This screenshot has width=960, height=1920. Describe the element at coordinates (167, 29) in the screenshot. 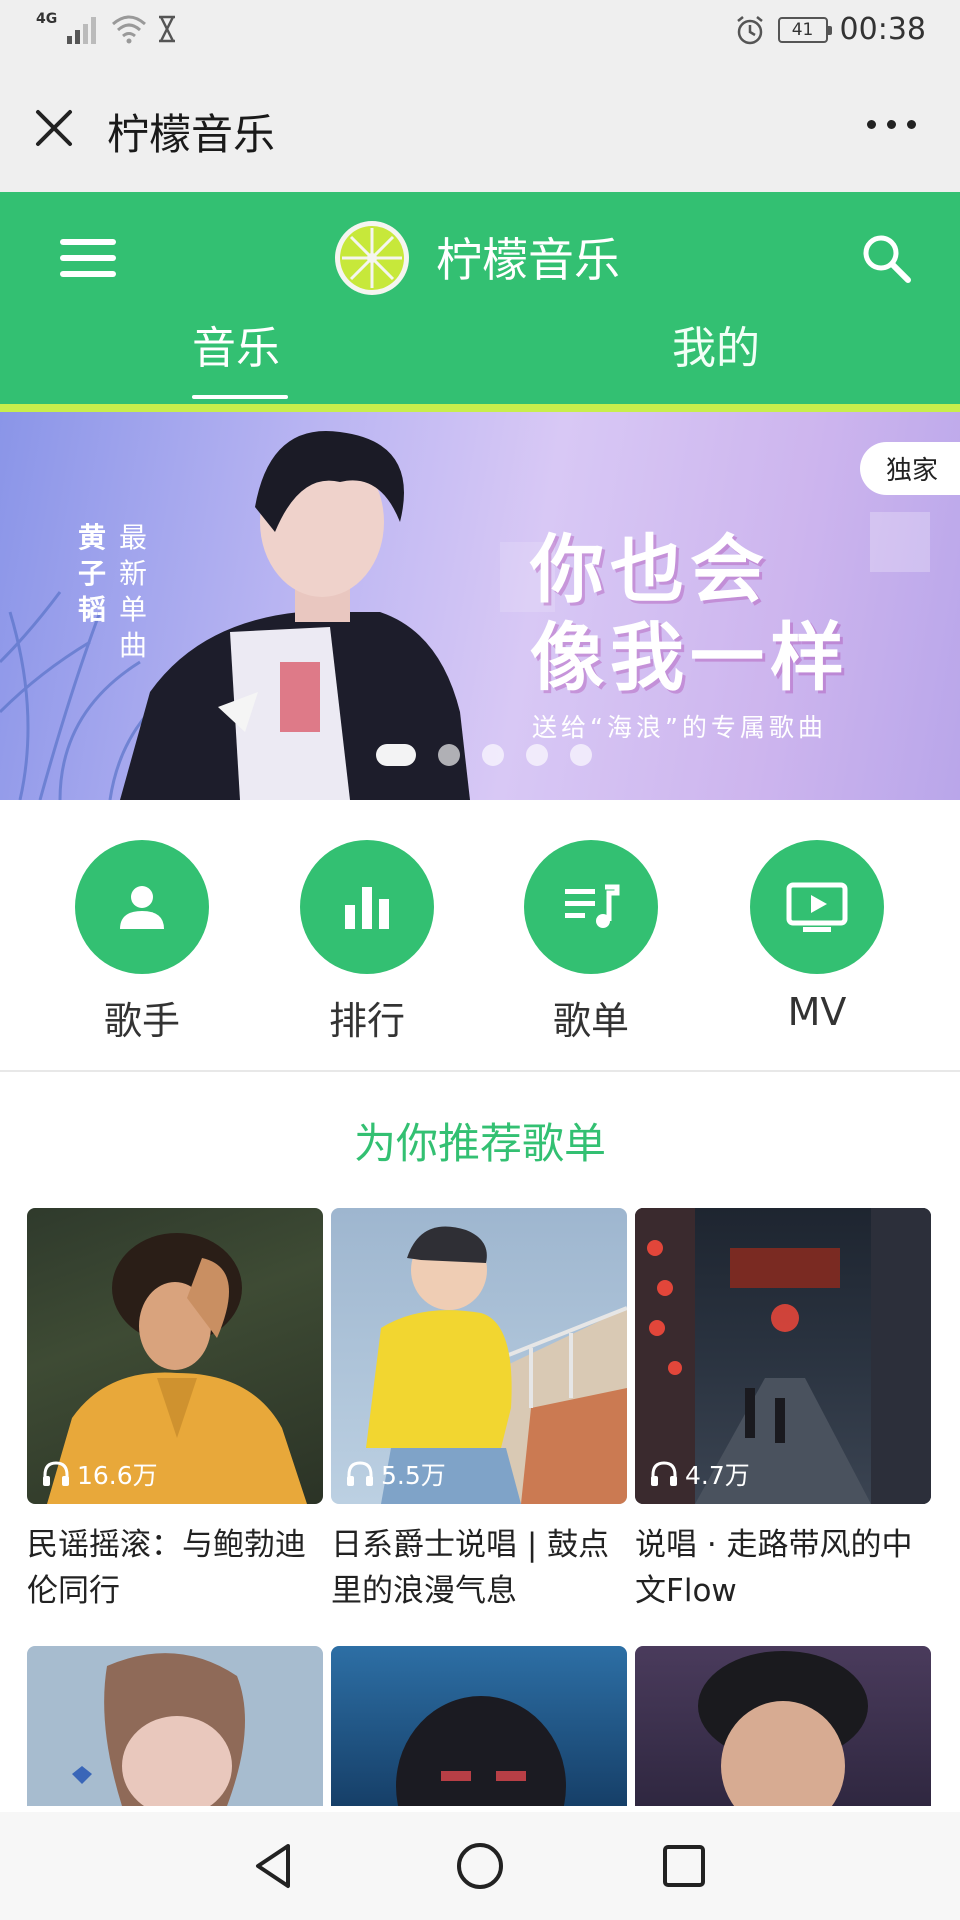

I see `hourglass-icon` at that location.